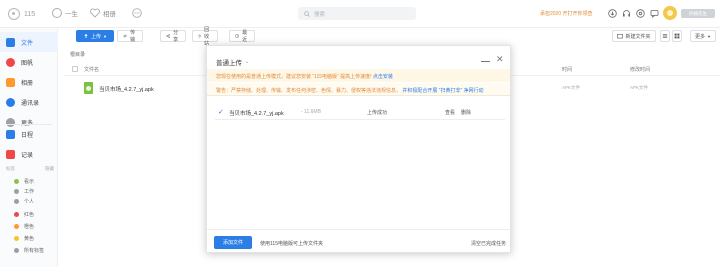 The image size is (720, 267). What do you see at coordinates (566, 13) in the screenshot?
I see `promo-link: 承担2020 开打开你领查` at bounding box center [566, 13].